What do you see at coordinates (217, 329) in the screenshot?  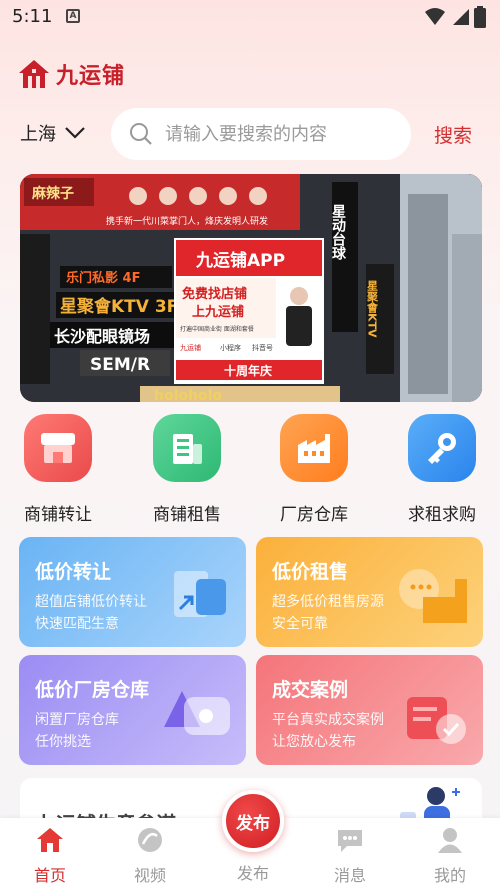 I see `banner-ad-small: 打遍中国商业街 面湖和套餐` at bounding box center [217, 329].